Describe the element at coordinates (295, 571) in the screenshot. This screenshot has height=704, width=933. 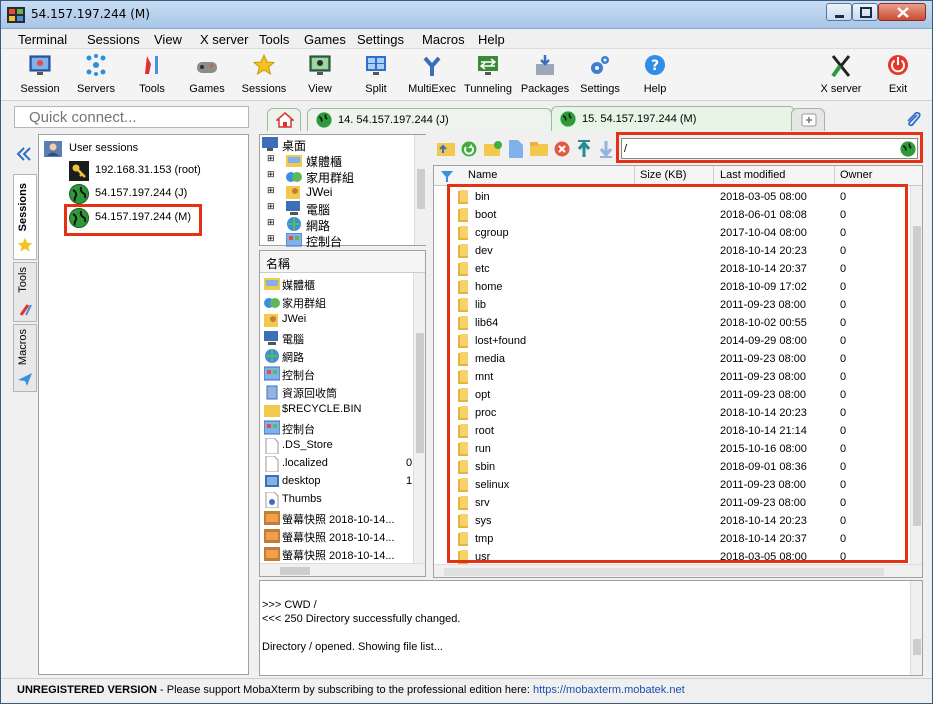
I see `list-hscroll-thumb` at that location.